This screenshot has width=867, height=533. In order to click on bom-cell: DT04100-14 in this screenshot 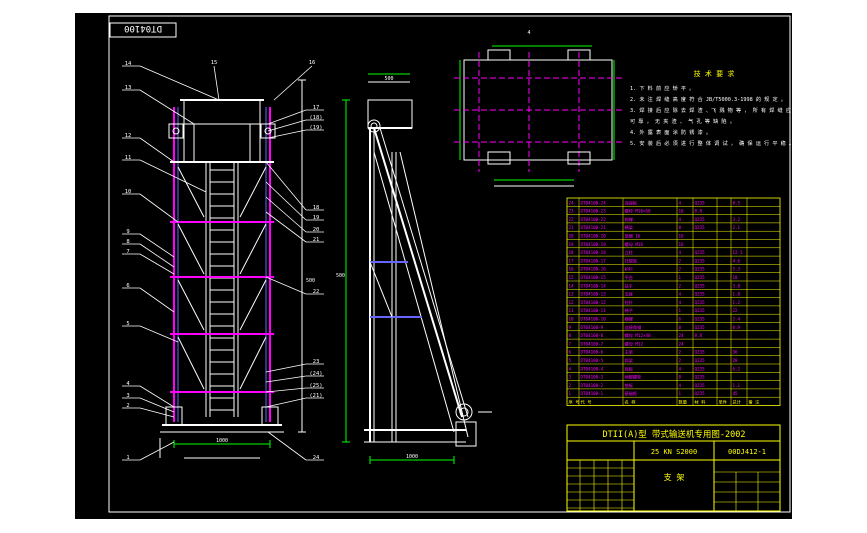, I will do `click(594, 285)`.